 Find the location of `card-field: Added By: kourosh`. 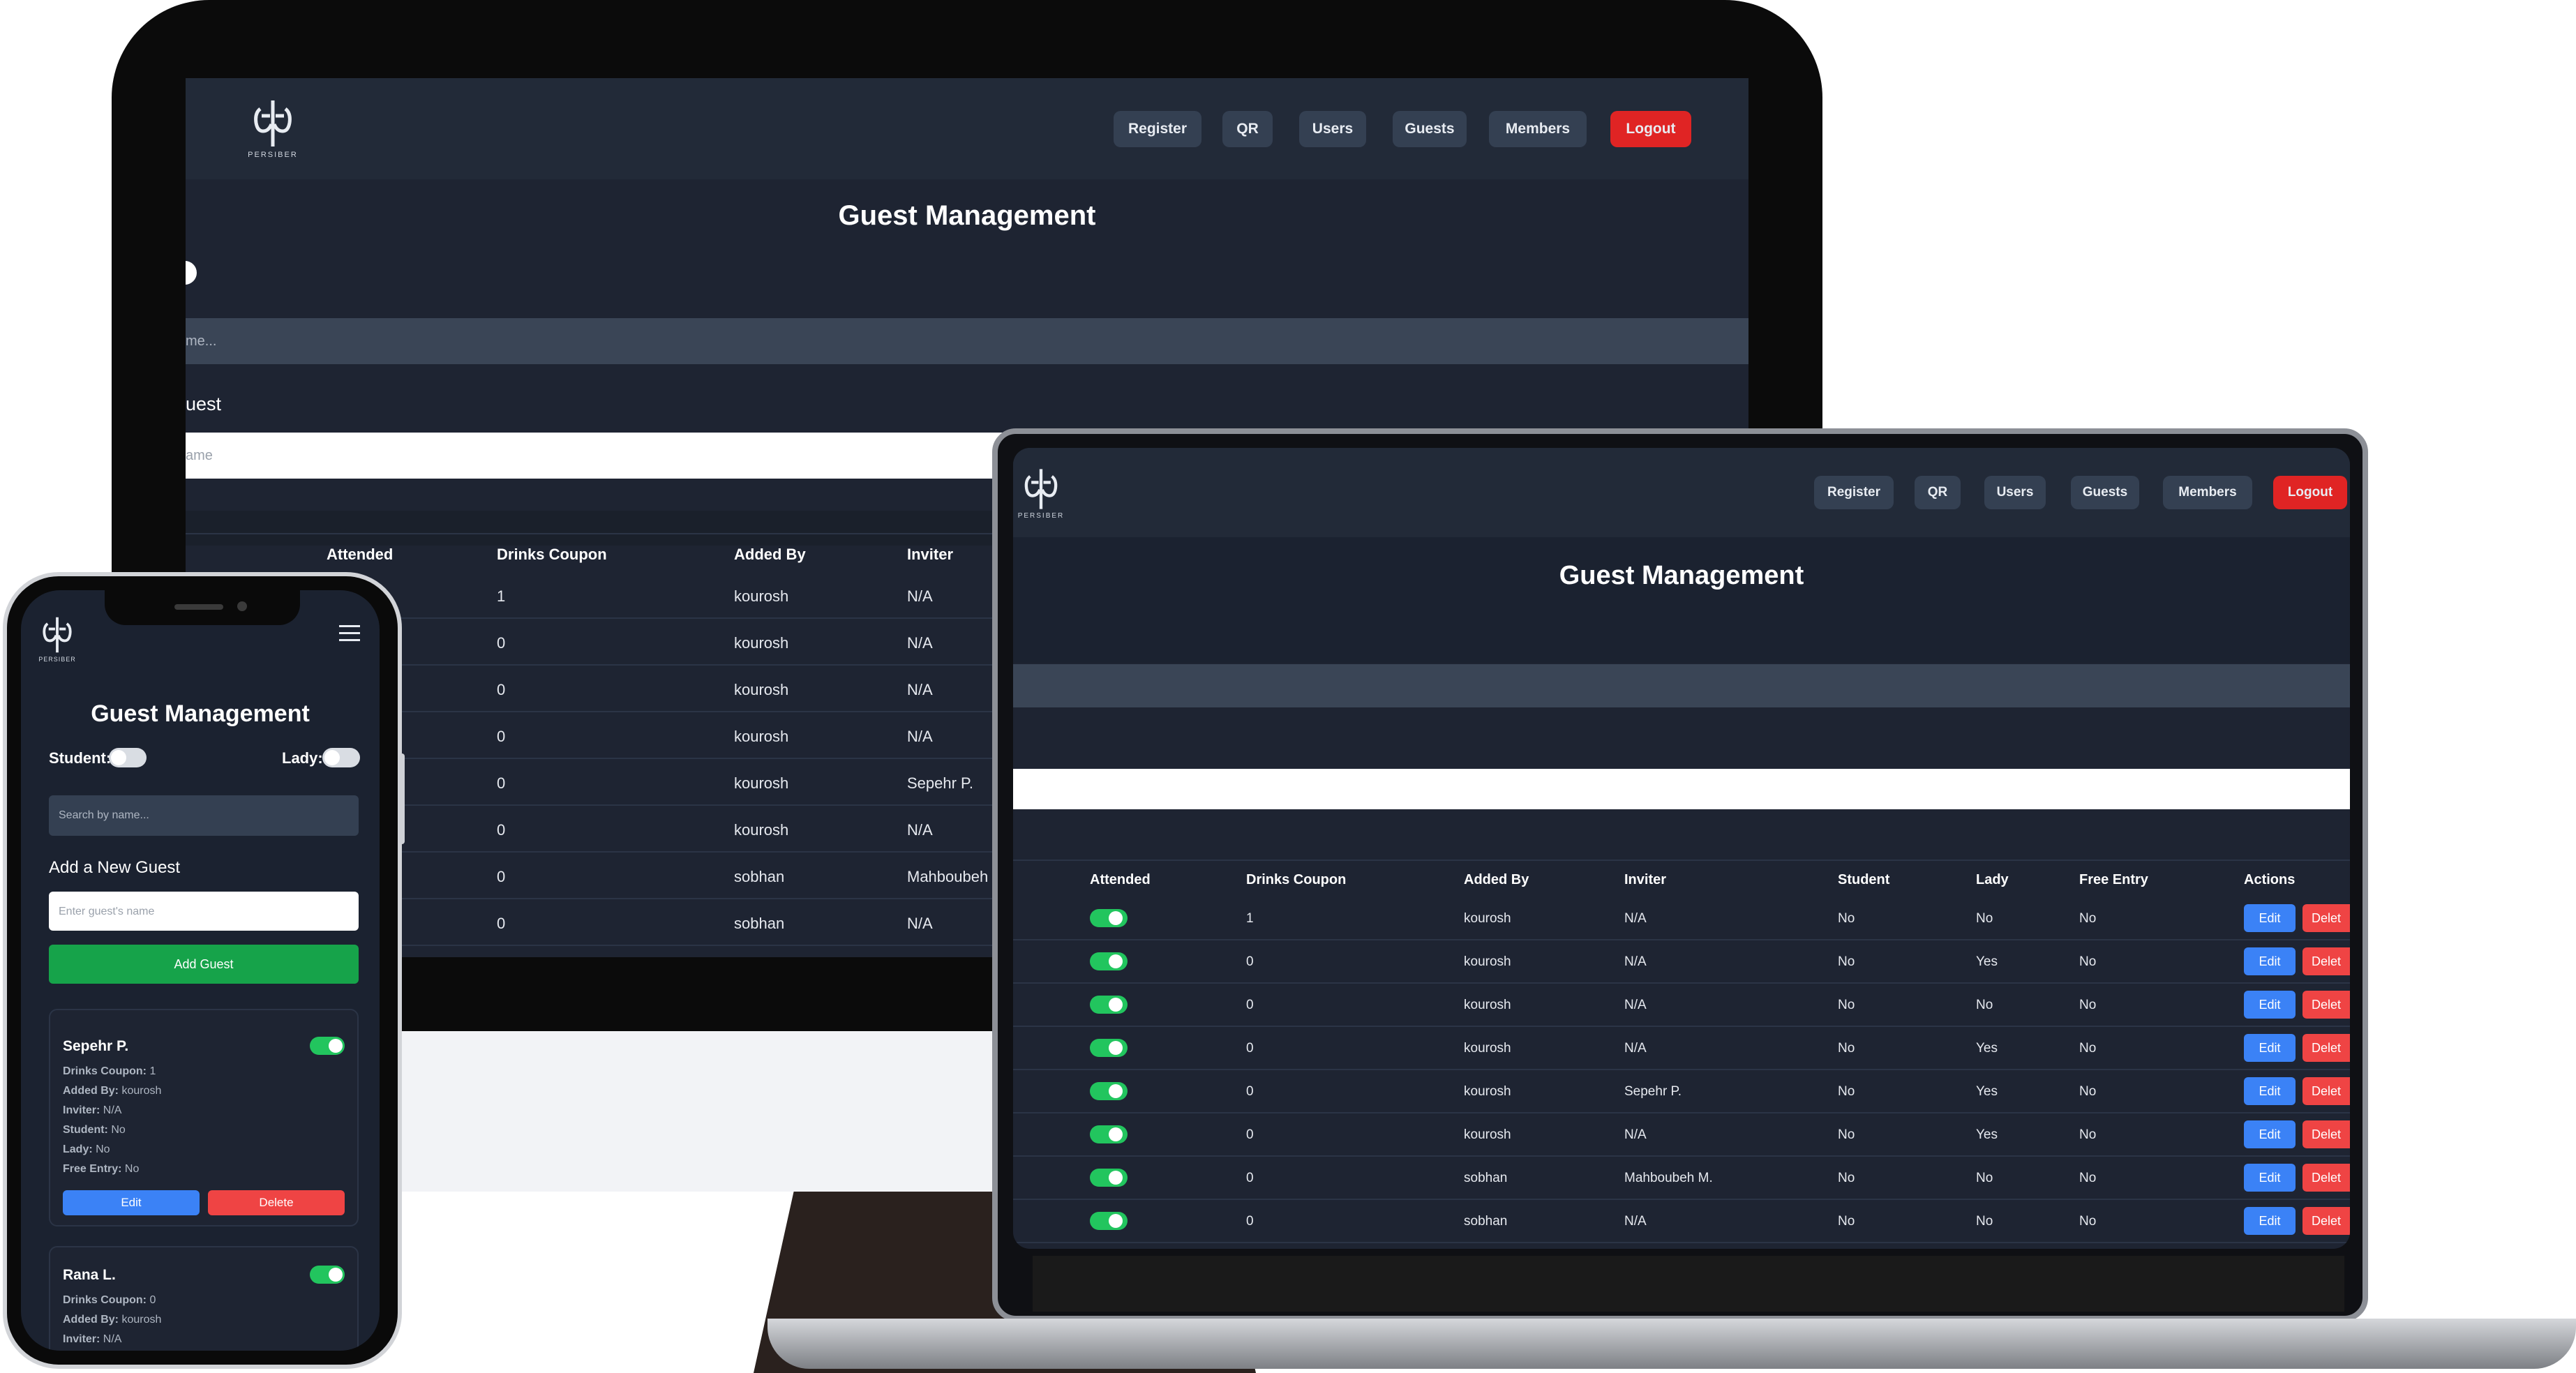

card-field: Added By: kourosh is located at coordinates (112, 1091).